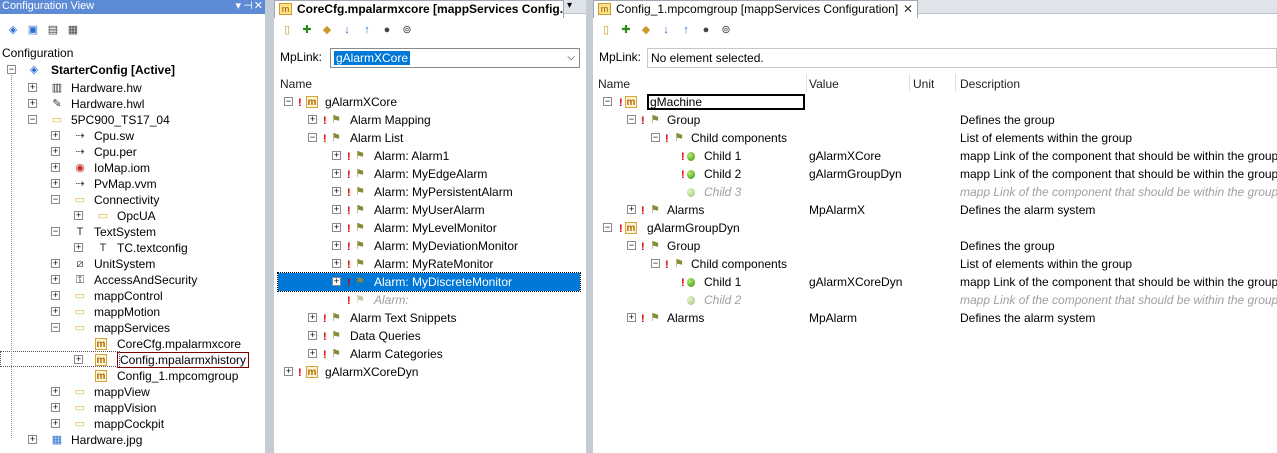 The width and height of the screenshot is (1277, 453). Describe the element at coordinates (429, 156) in the screenshot. I see `alarm-tree-row: +! ⚑ Alarm: Alarm1` at that location.